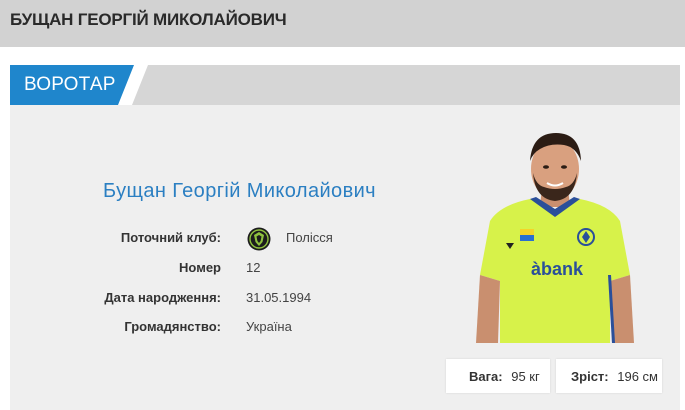 This screenshot has width=685, height=410. I want to click on club-label: Поточний клуб:, so click(170, 237).